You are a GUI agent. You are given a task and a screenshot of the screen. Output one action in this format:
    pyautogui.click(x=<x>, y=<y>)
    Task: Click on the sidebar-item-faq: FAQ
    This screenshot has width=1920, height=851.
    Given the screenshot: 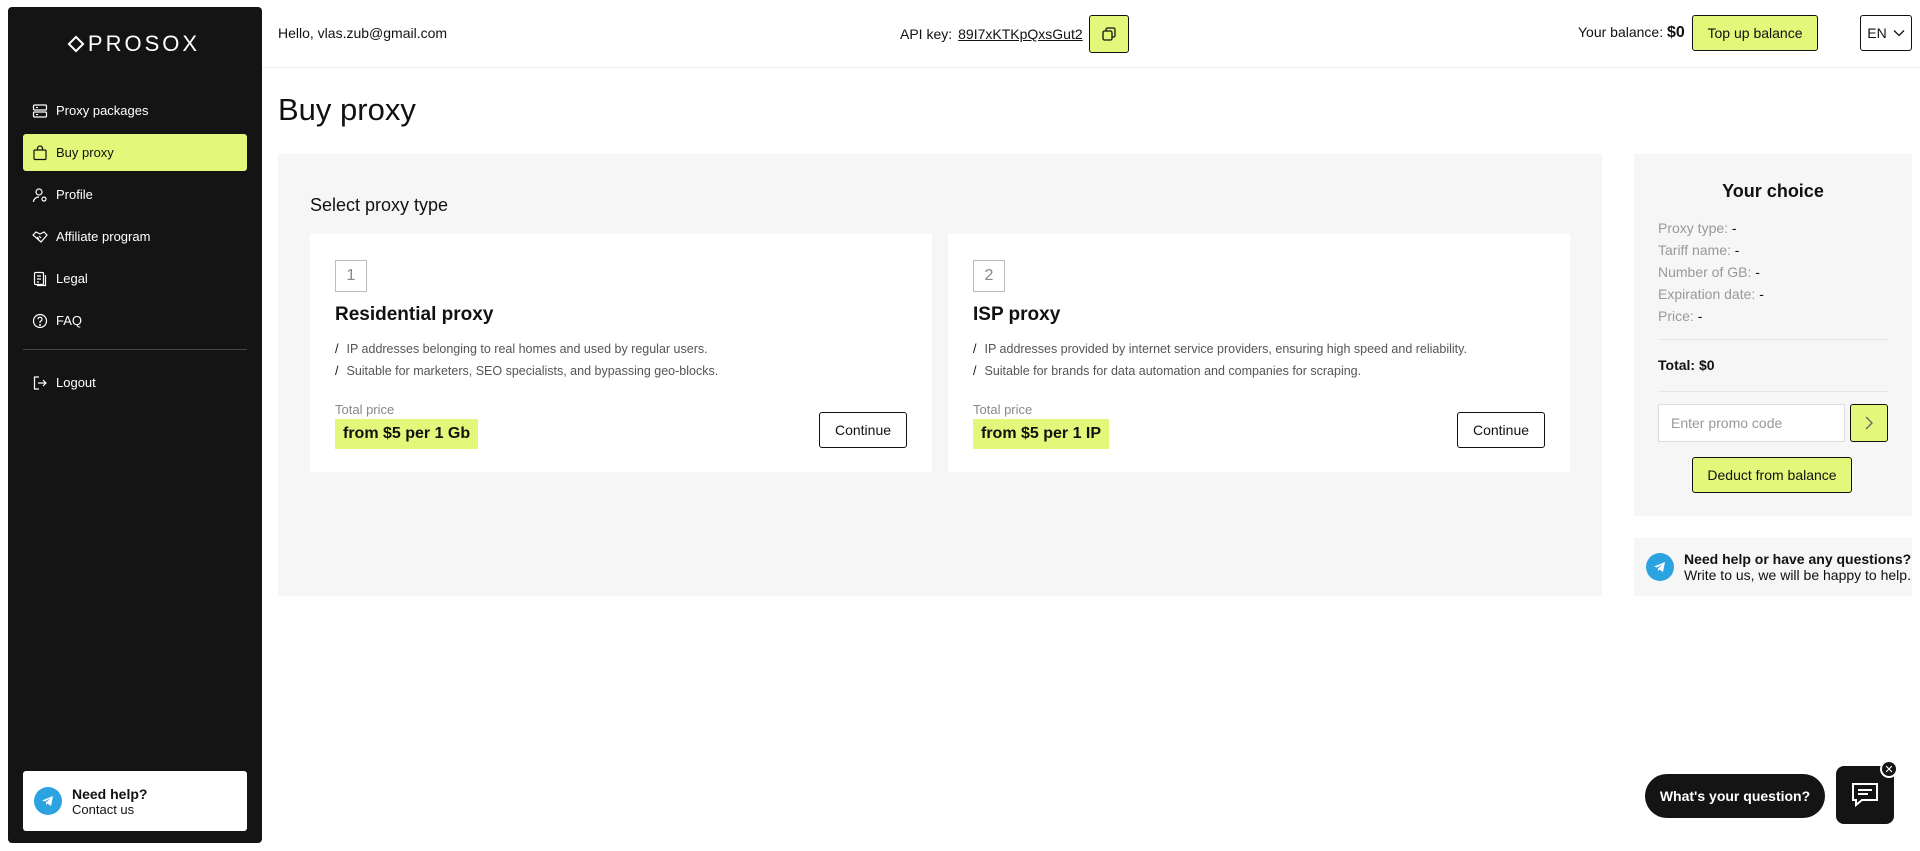 What is the action you would take?
    pyautogui.click(x=135, y=320)
    